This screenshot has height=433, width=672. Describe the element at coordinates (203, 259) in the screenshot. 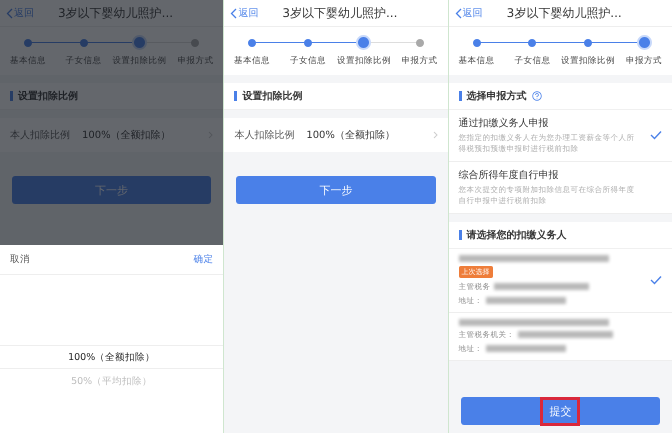

I see `confirm-button: 确定` at that location.